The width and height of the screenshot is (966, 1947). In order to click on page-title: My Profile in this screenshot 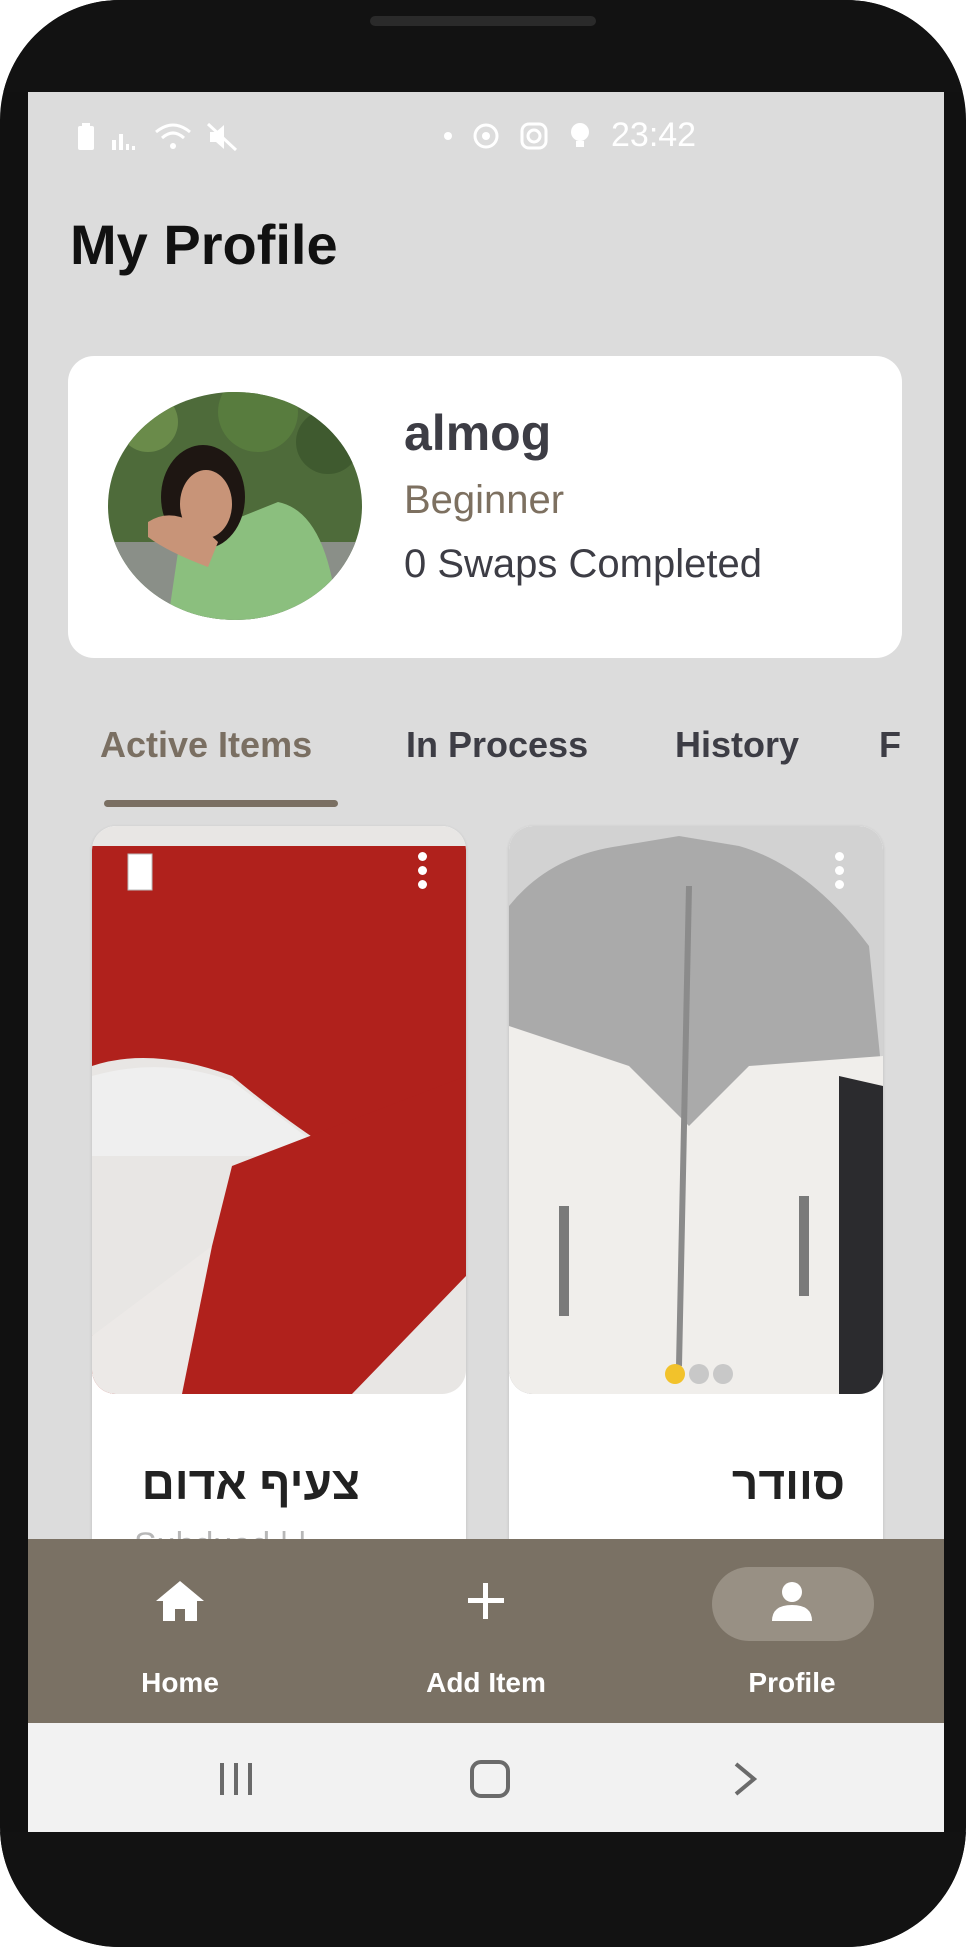, I will do `click(204, 244)`.